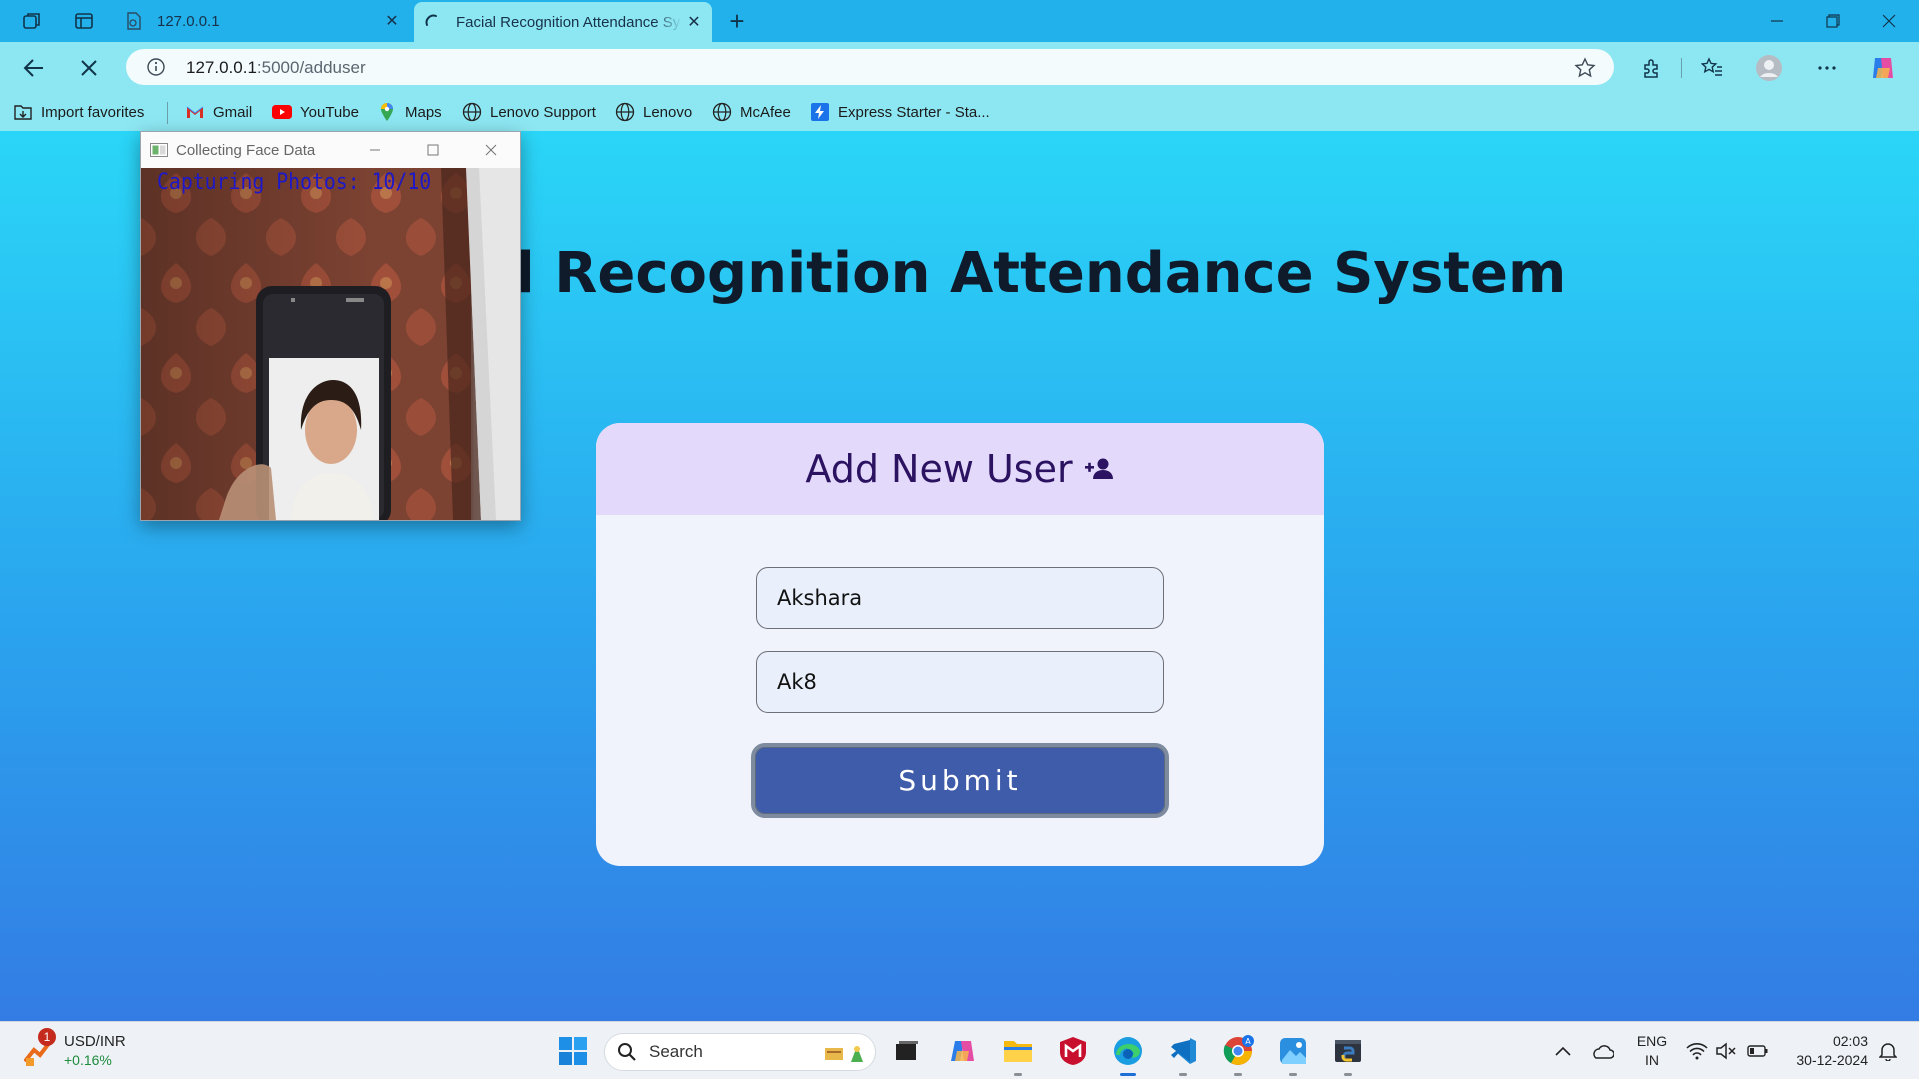 This screenshot has height=1079, width=1919. I want to click on search-highlight-icon, so click(845, 1053).